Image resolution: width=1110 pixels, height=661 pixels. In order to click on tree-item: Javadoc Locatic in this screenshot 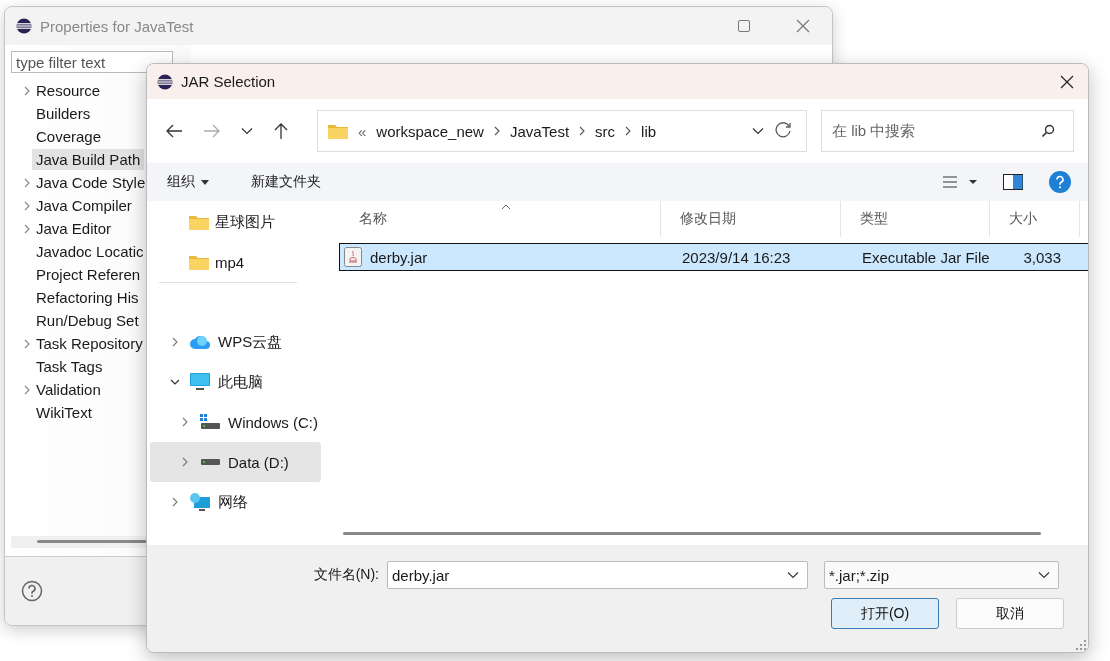, I will do `click(92, 251)`.